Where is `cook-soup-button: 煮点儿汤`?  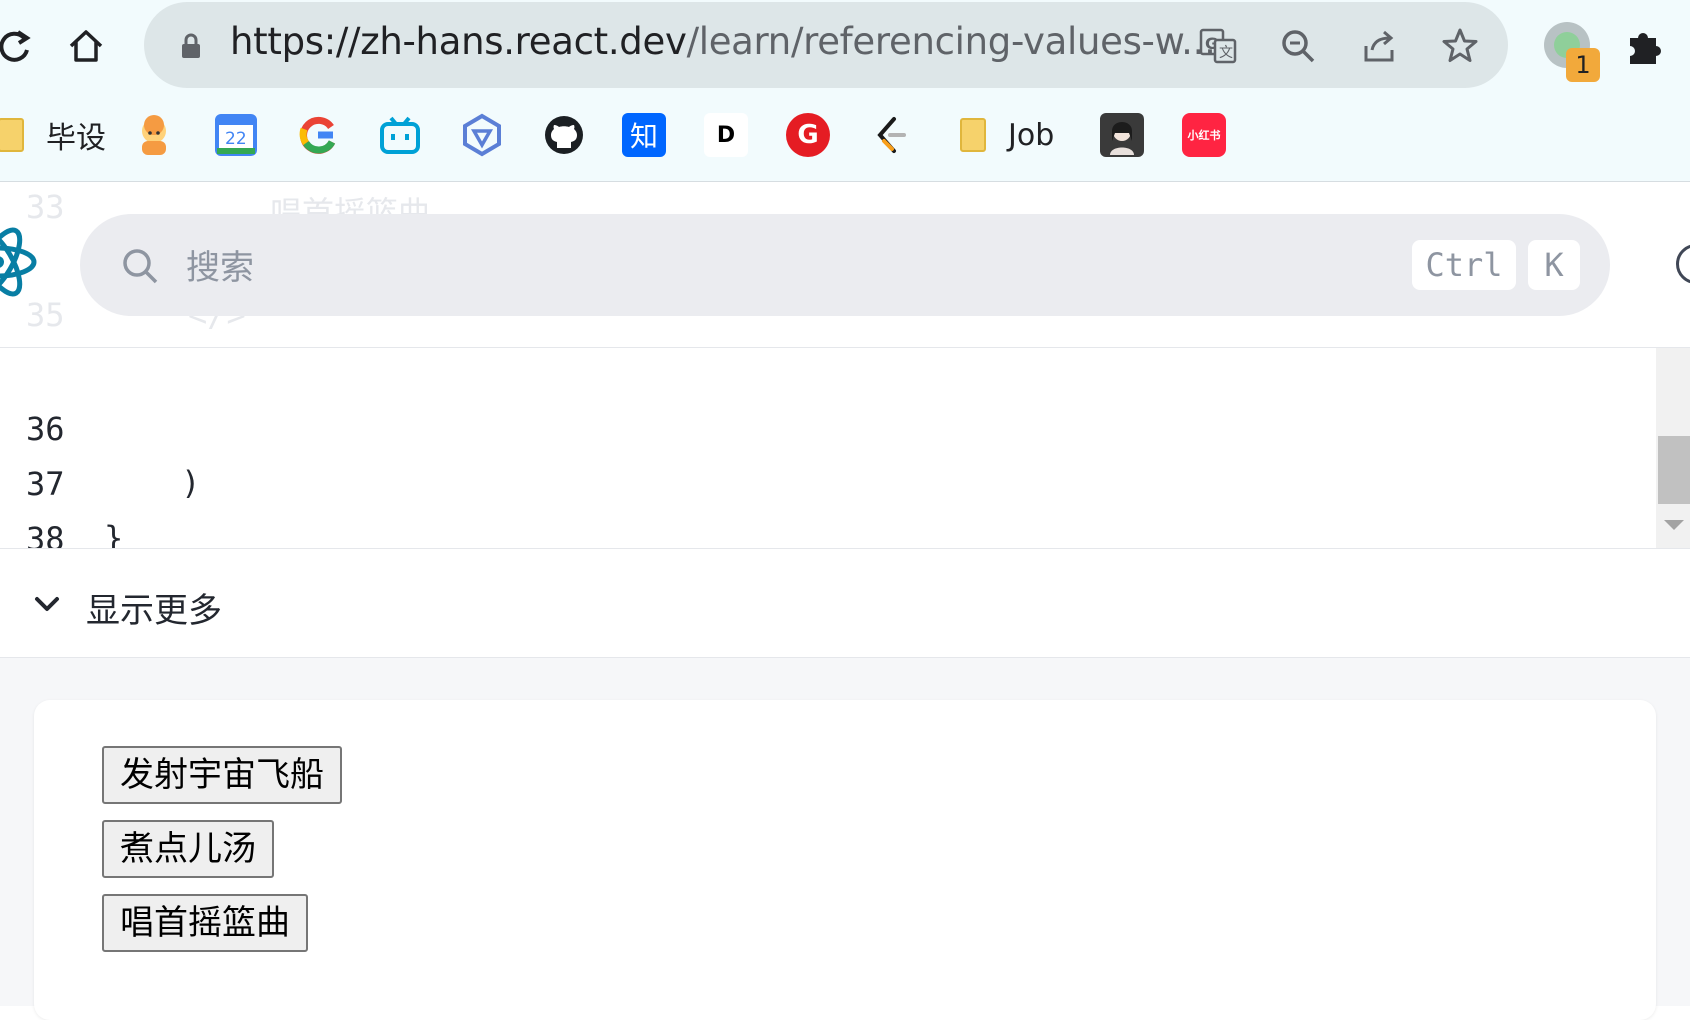 cook-soup-button: 煮点儿汤 is located at coordinates (188, 849).